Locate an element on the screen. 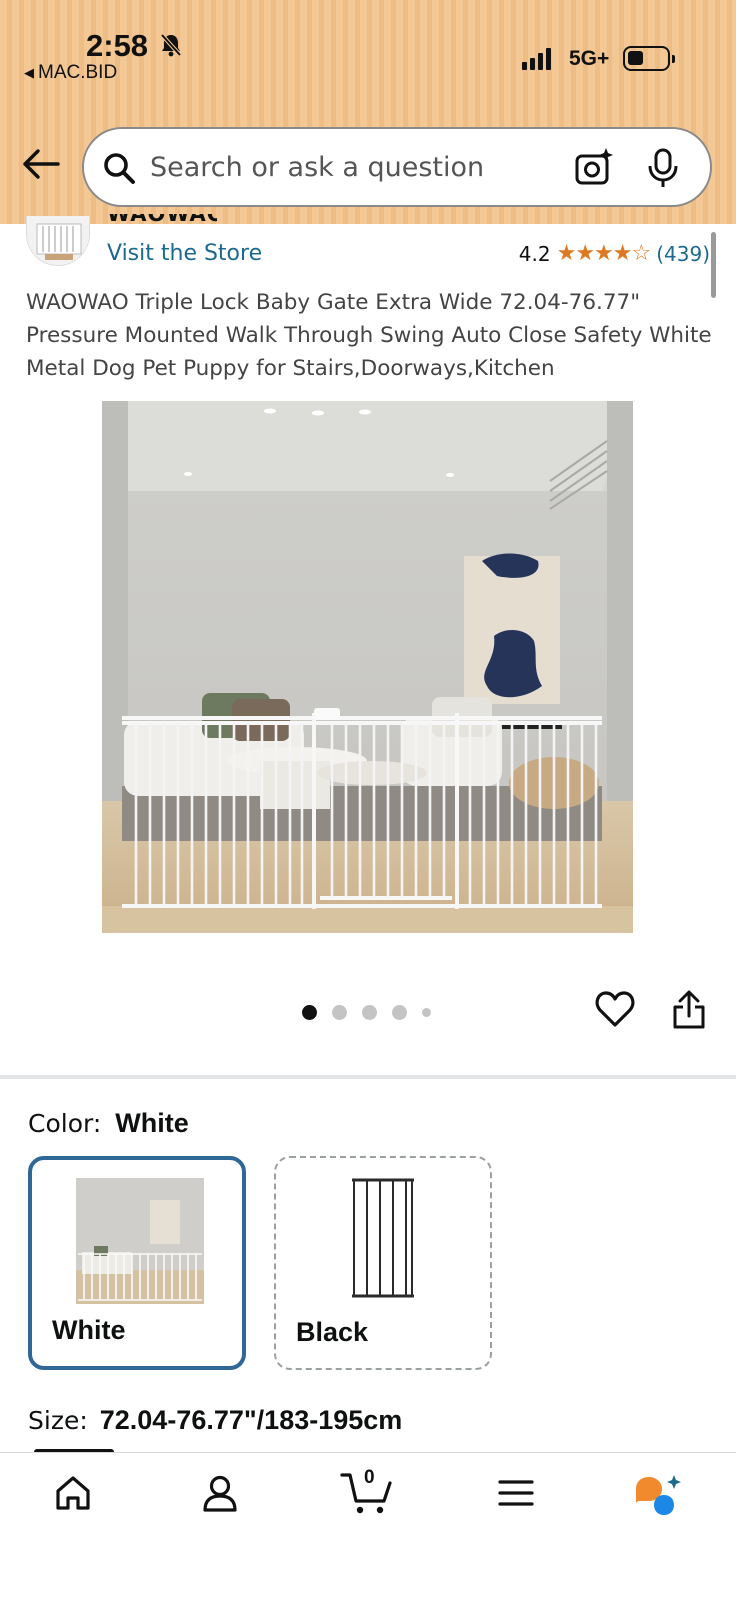 Image resolution: width=736 pixels, height=1600 pixels. swatch-label-white: White is located at coordinates (89, 1330).